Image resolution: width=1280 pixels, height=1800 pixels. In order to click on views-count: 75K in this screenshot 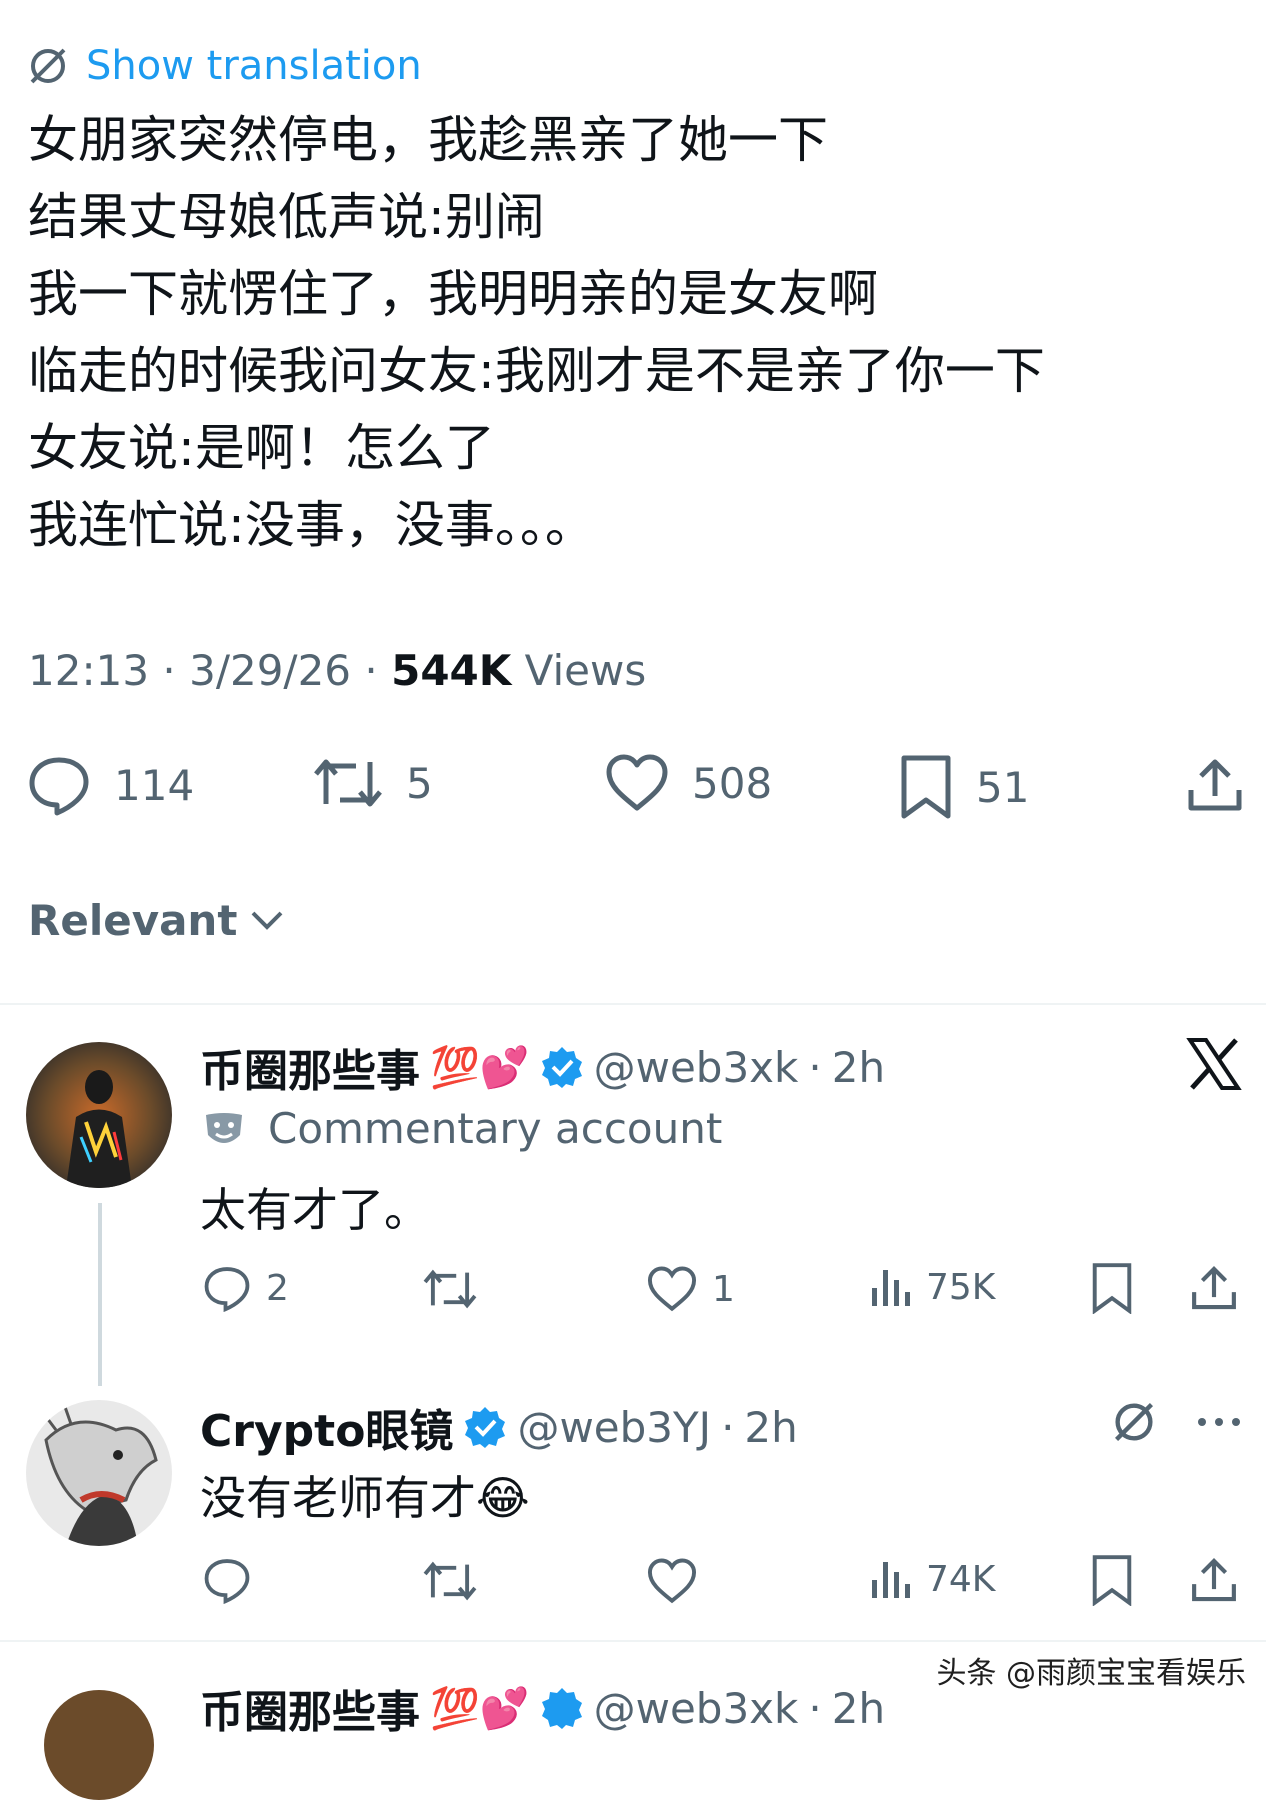, I will do `click(961, 1287)`.